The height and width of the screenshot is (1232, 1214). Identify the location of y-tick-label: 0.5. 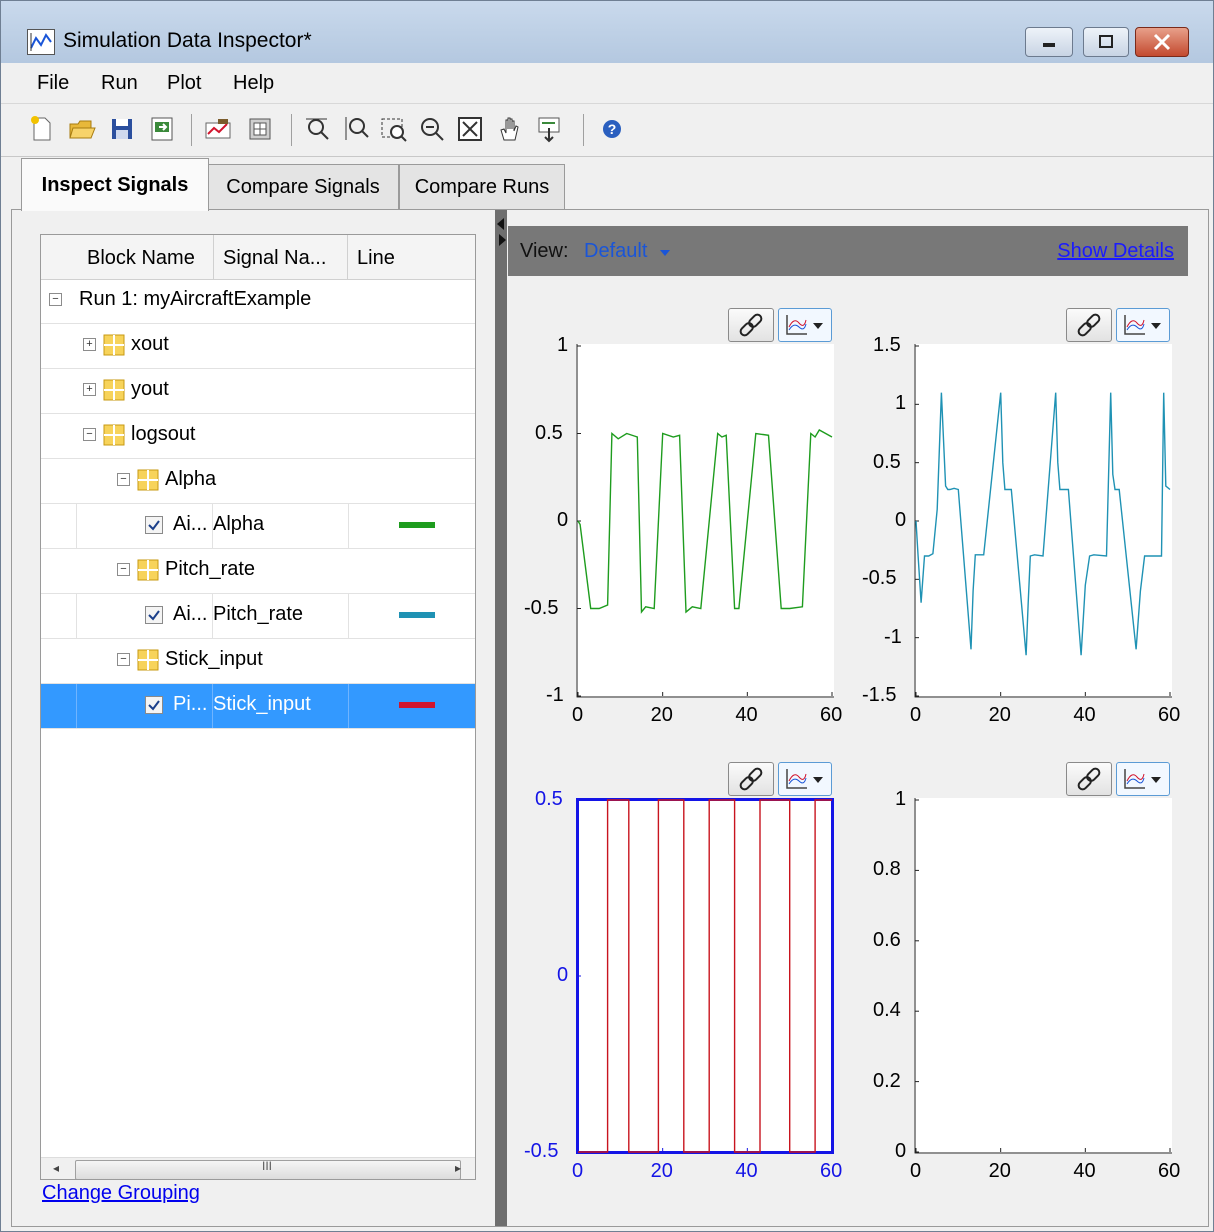
(887, 461).